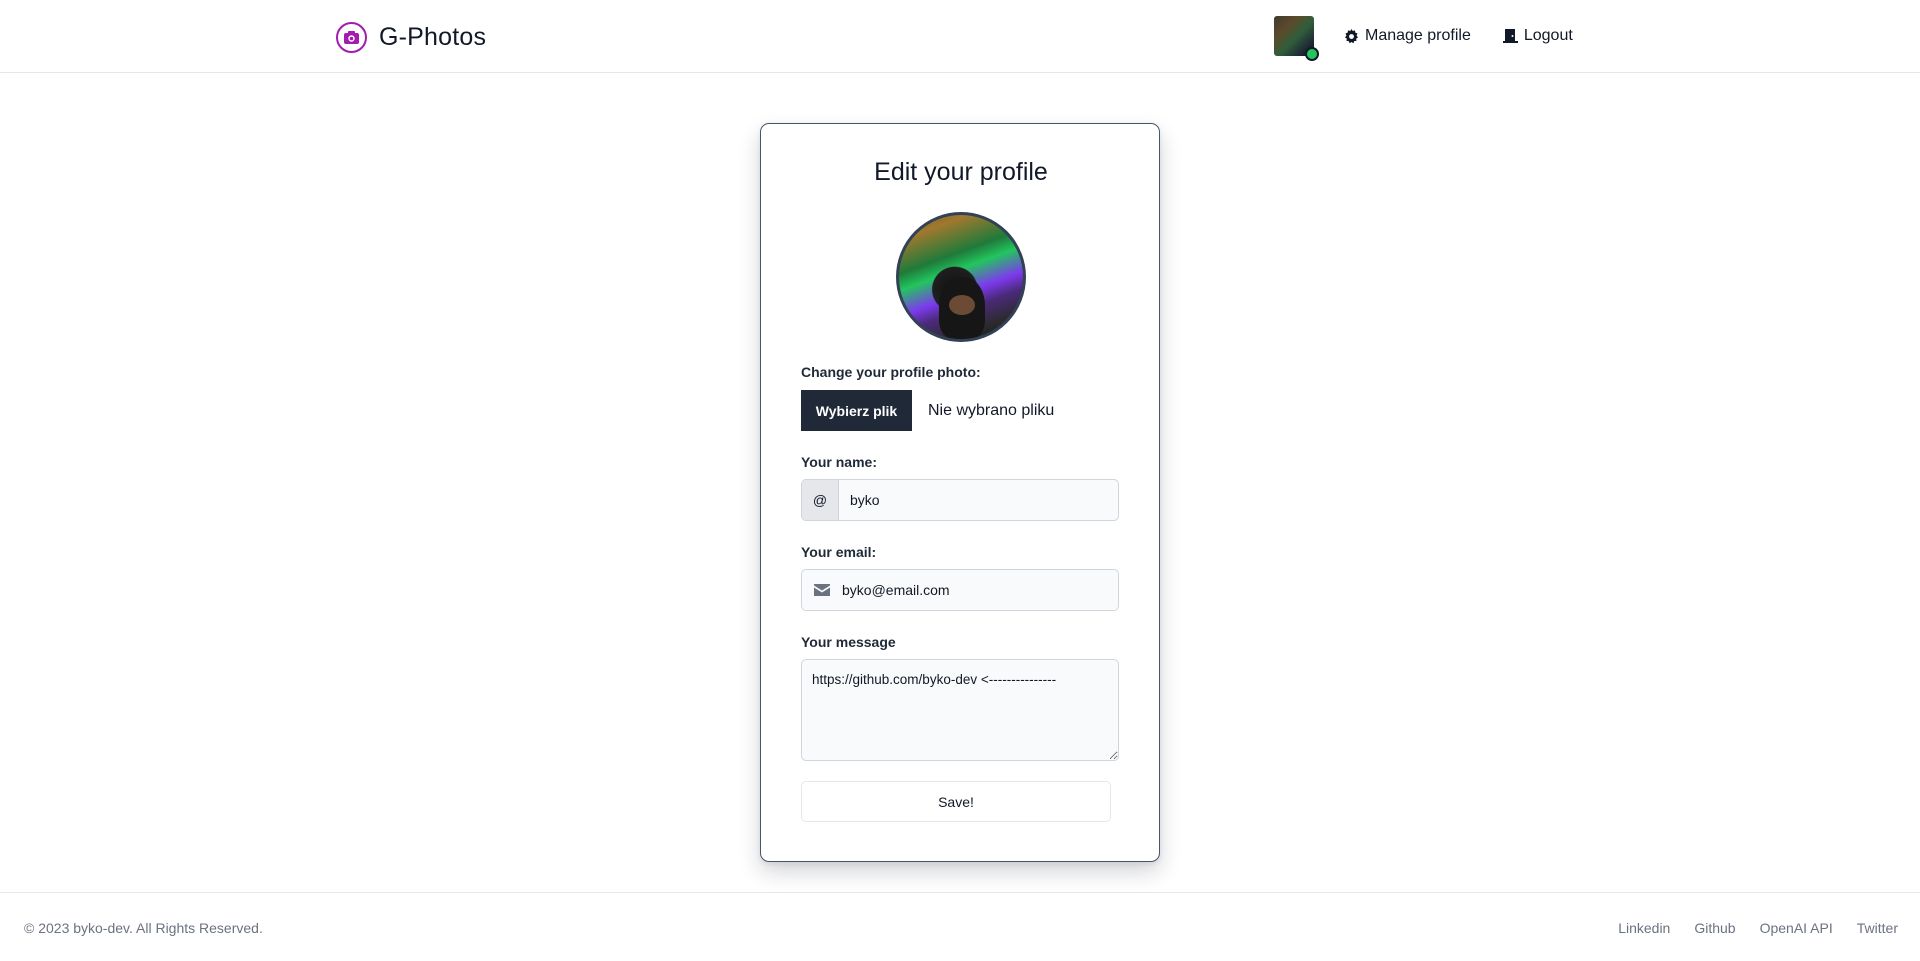 This screenshot has height=961, width=1920. What do you see at coordinates (433, 36) in the screenshot?
I see `brand-name: G-Photos` at bounding box center [433, 36].